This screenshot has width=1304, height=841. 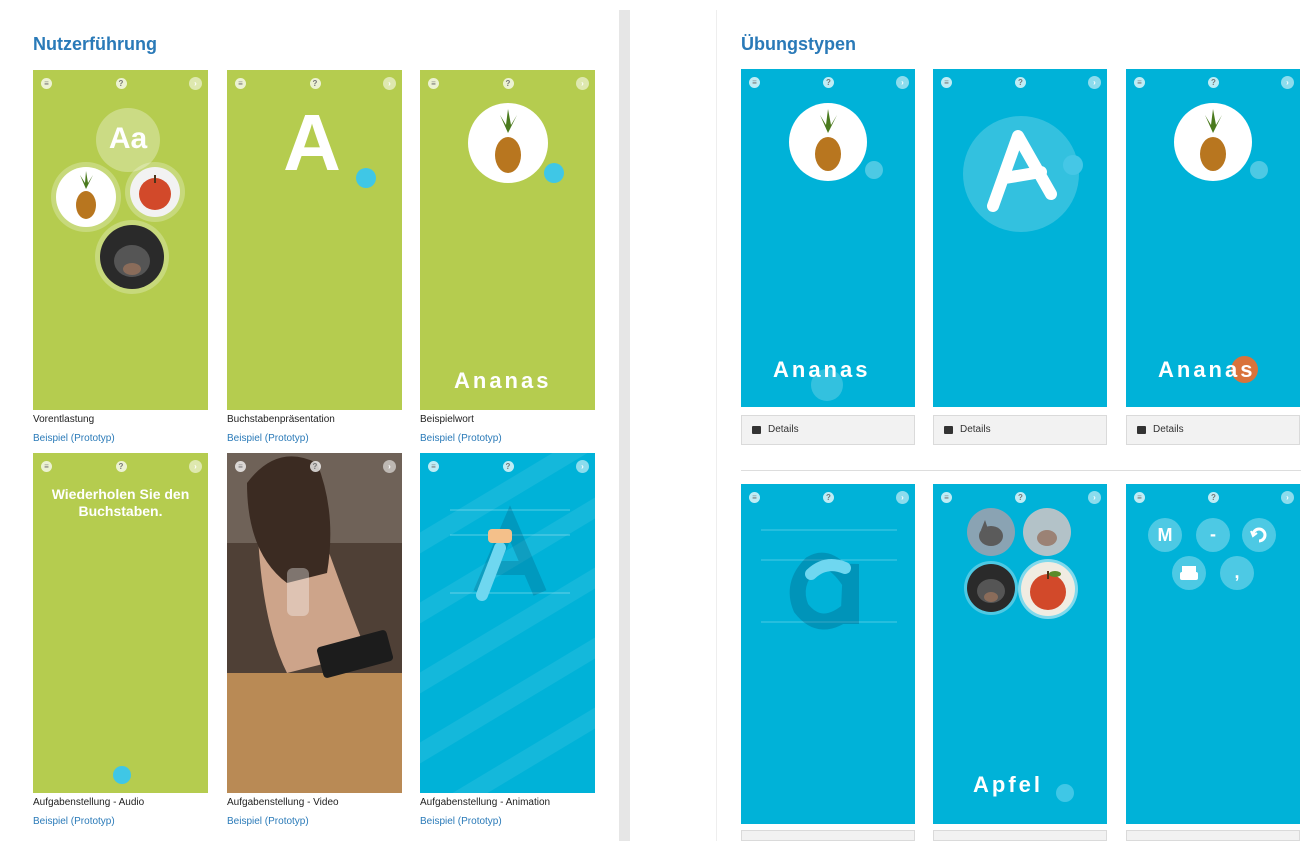 I want to click on handwriting-lines, so click(x=829, y=579).